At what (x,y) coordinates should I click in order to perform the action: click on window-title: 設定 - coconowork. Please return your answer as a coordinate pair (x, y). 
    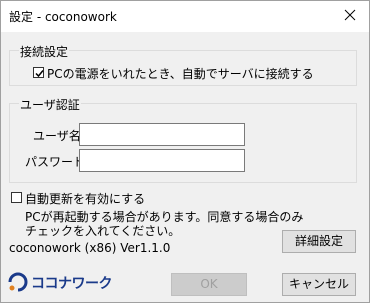
    Looking at the image, I should click on (63, 17).